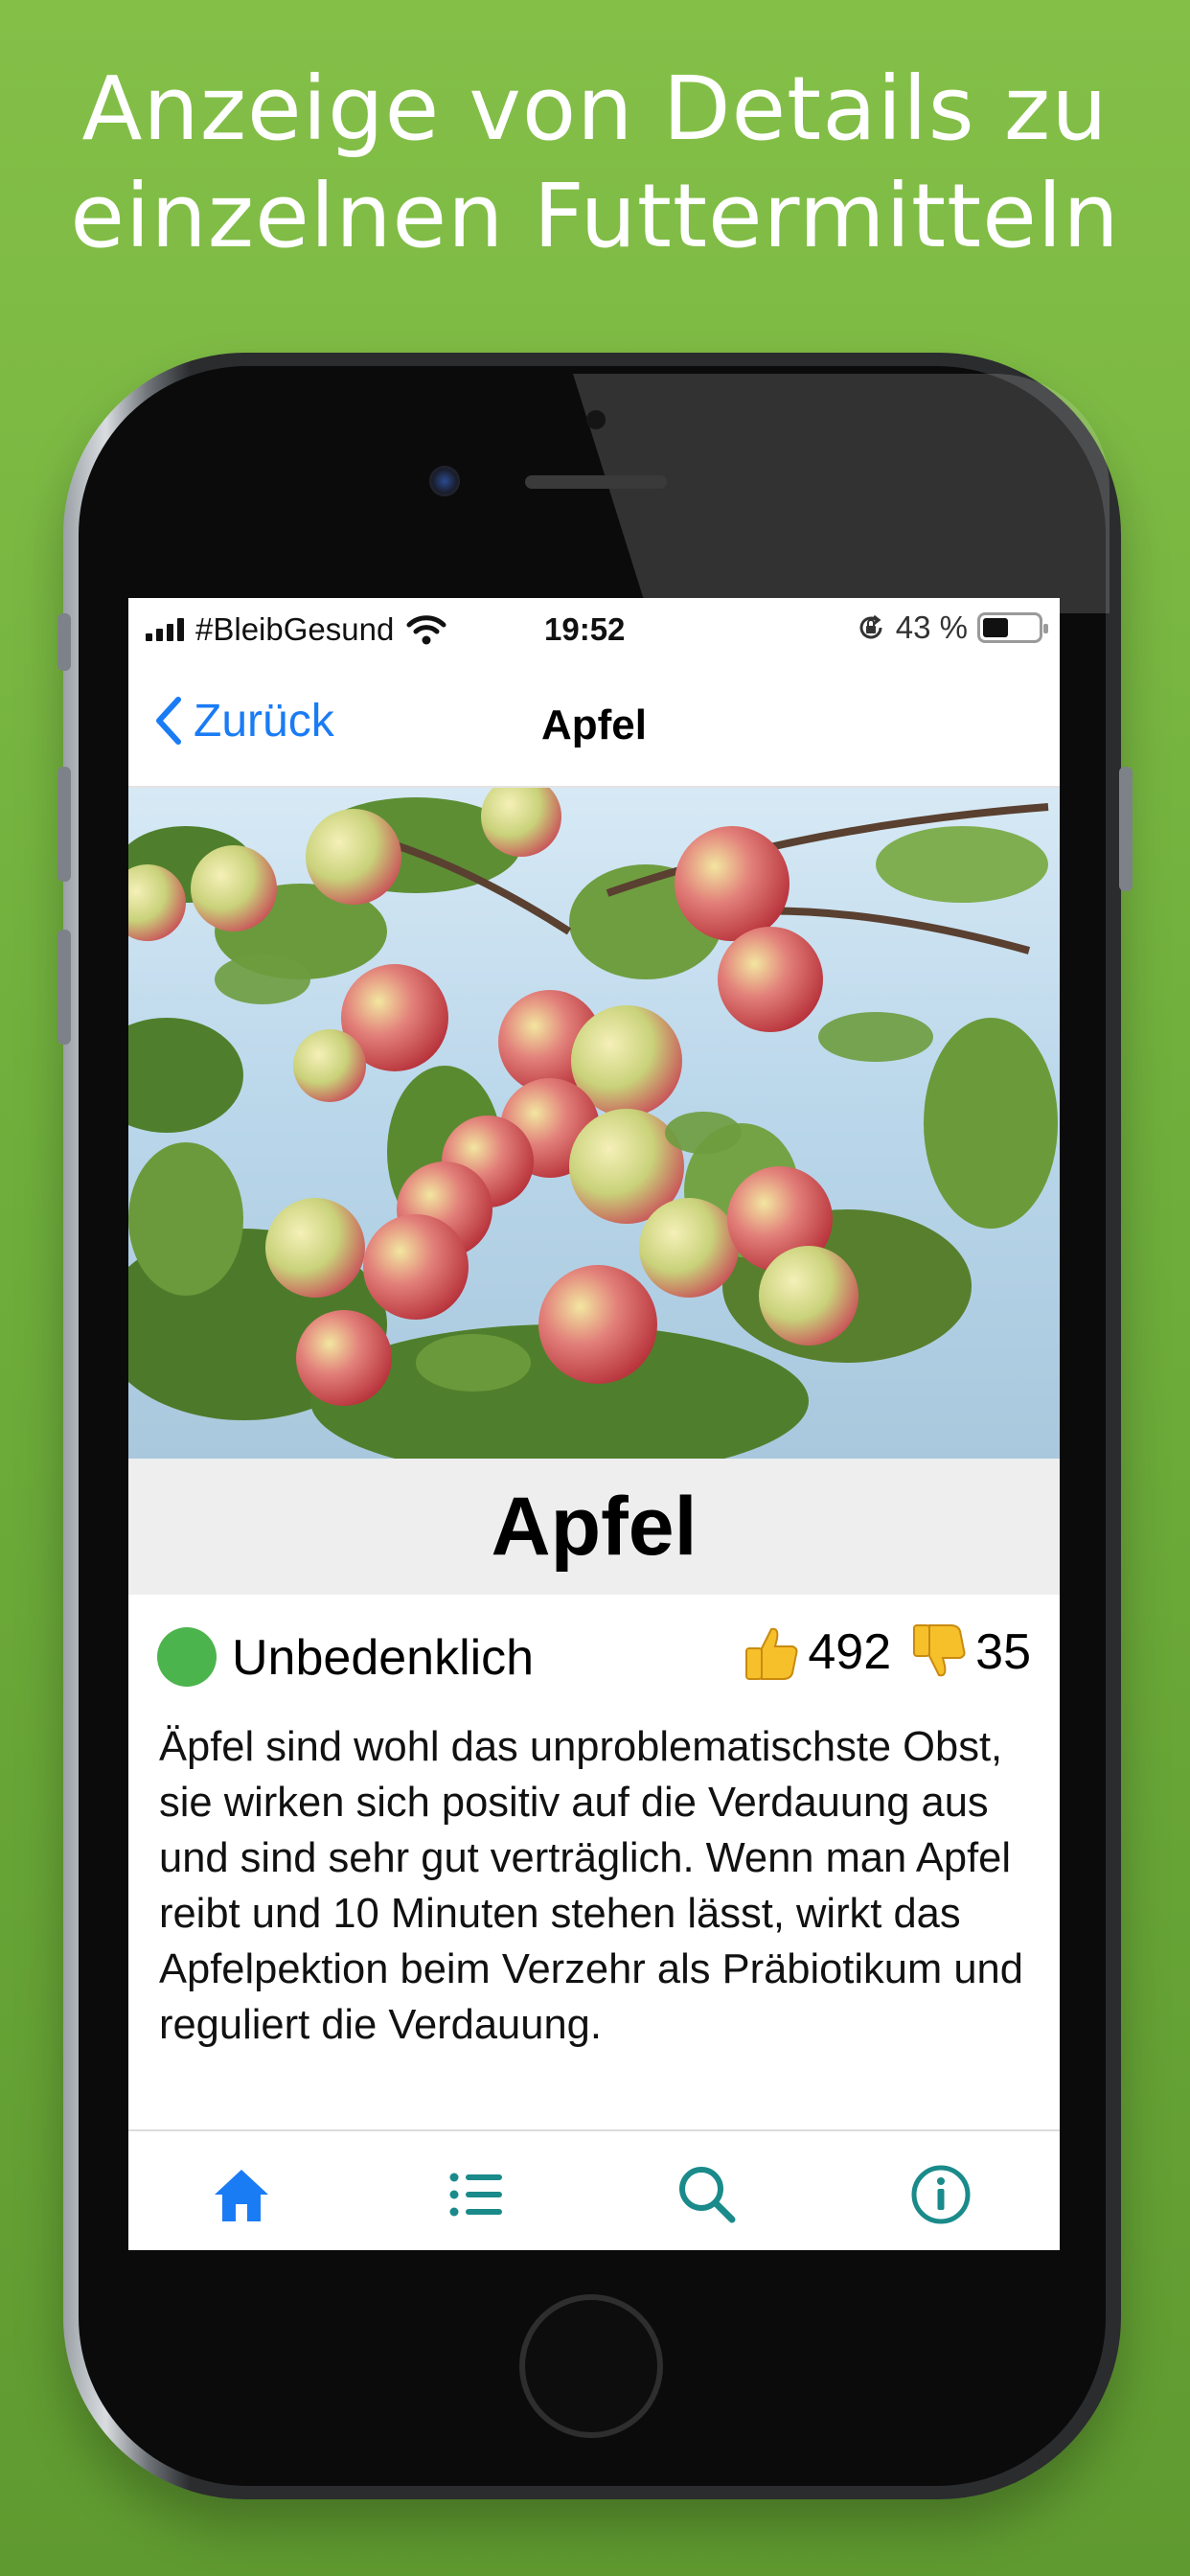 The image size is (1190, 2576). Describe the element at coordinates (383, 1658) in the screenshot. I see `status-label: Unbedenklich` at that location.